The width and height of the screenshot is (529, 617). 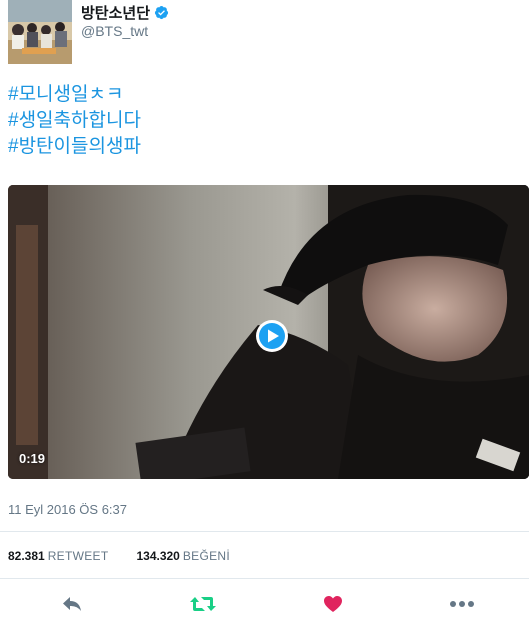 I want to click on retweet-label: RETWEET, so click(x=78, y=556).